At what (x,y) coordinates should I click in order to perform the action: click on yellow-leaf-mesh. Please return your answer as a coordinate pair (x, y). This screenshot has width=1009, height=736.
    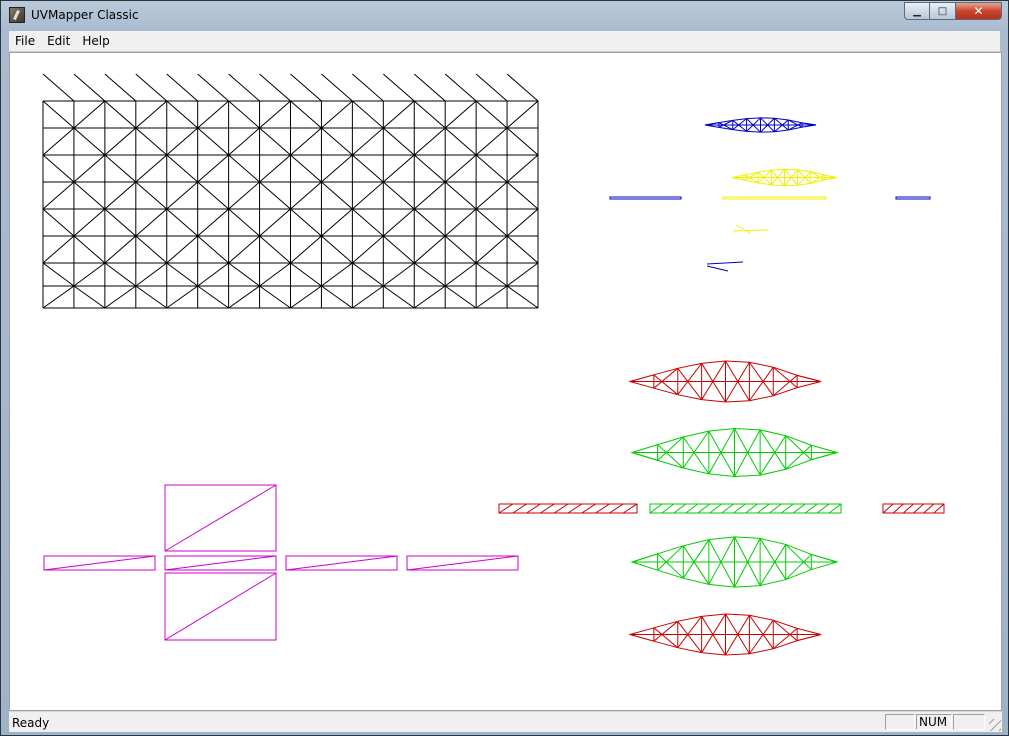
    Looking at the image, I should click on (784, 177).